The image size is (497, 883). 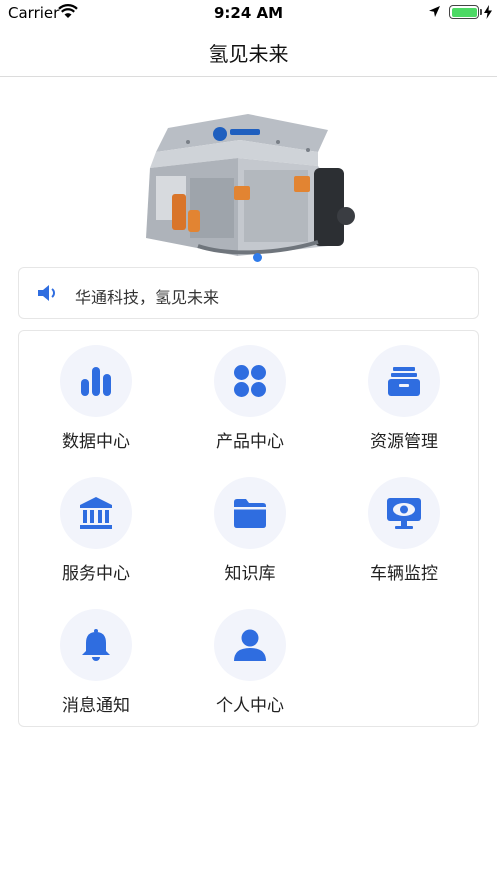 What do you see at coordinates (257, 257) in the screenshot?
I see `carousel-page-dot` at bounding box center [257, 257].